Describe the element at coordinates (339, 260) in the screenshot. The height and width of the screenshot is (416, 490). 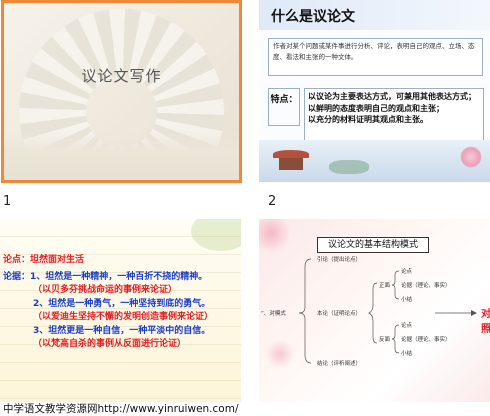
I see `intro-label: 引论（提出论点）` at that location.